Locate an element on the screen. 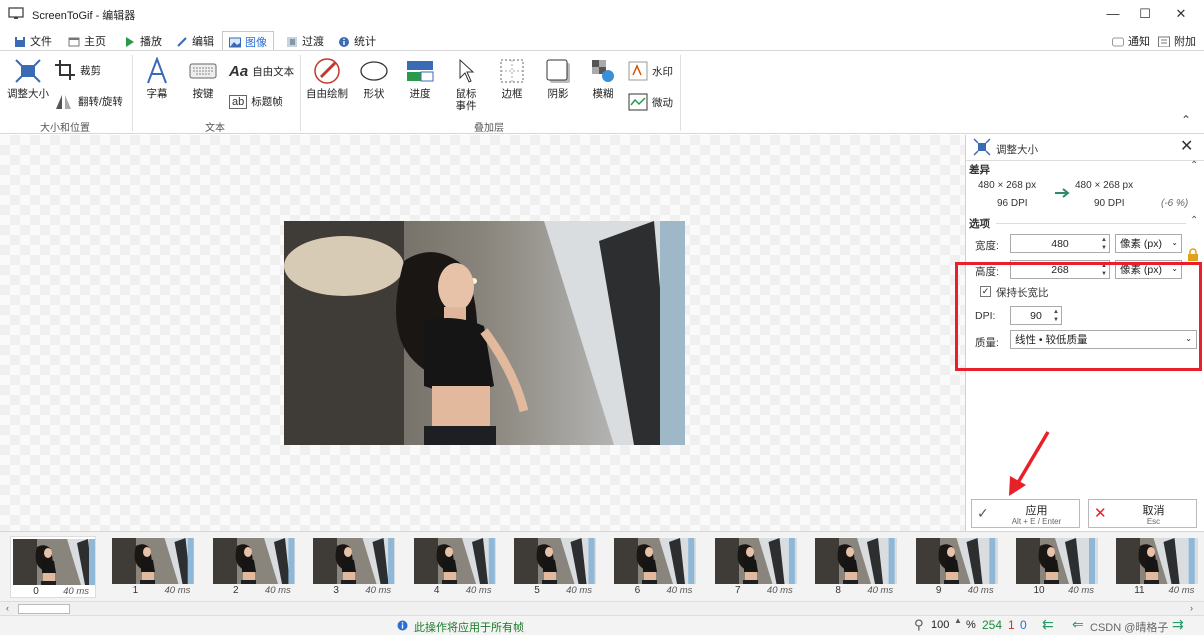 The width and height of the screenshot is (1204, 635). keys-button: 按键 is located at coordinates (203, 78).